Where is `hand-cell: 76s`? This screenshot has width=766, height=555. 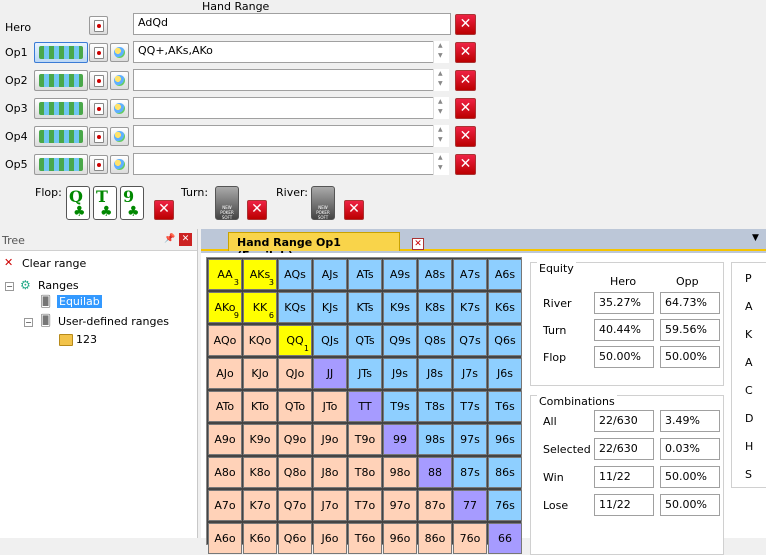 hand-cell: 76s is located at coordinates (505, 505).